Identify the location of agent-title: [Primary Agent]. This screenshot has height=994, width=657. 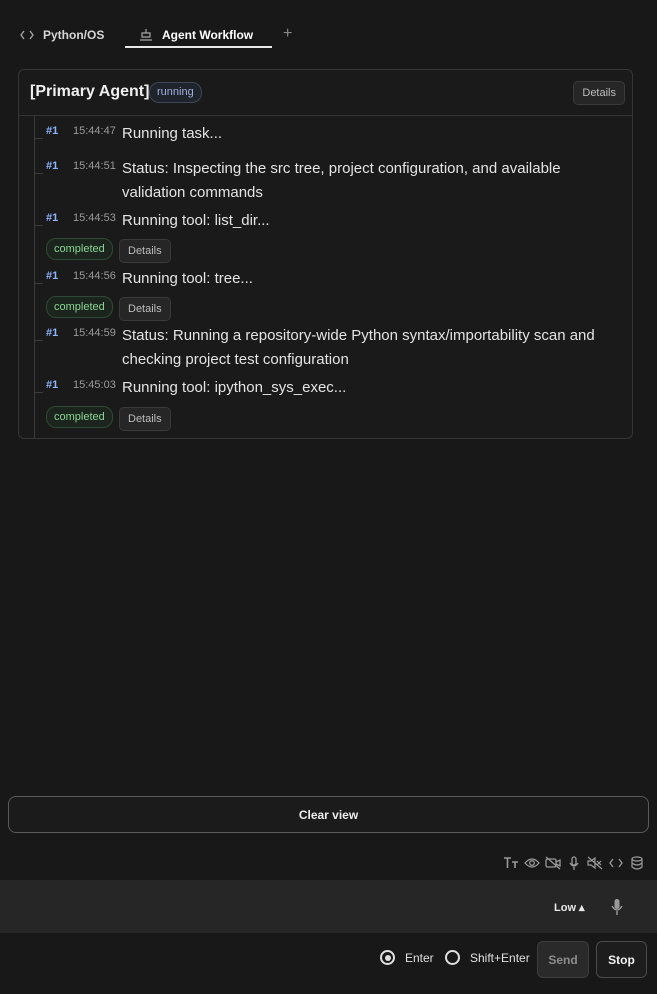
(90, 91).